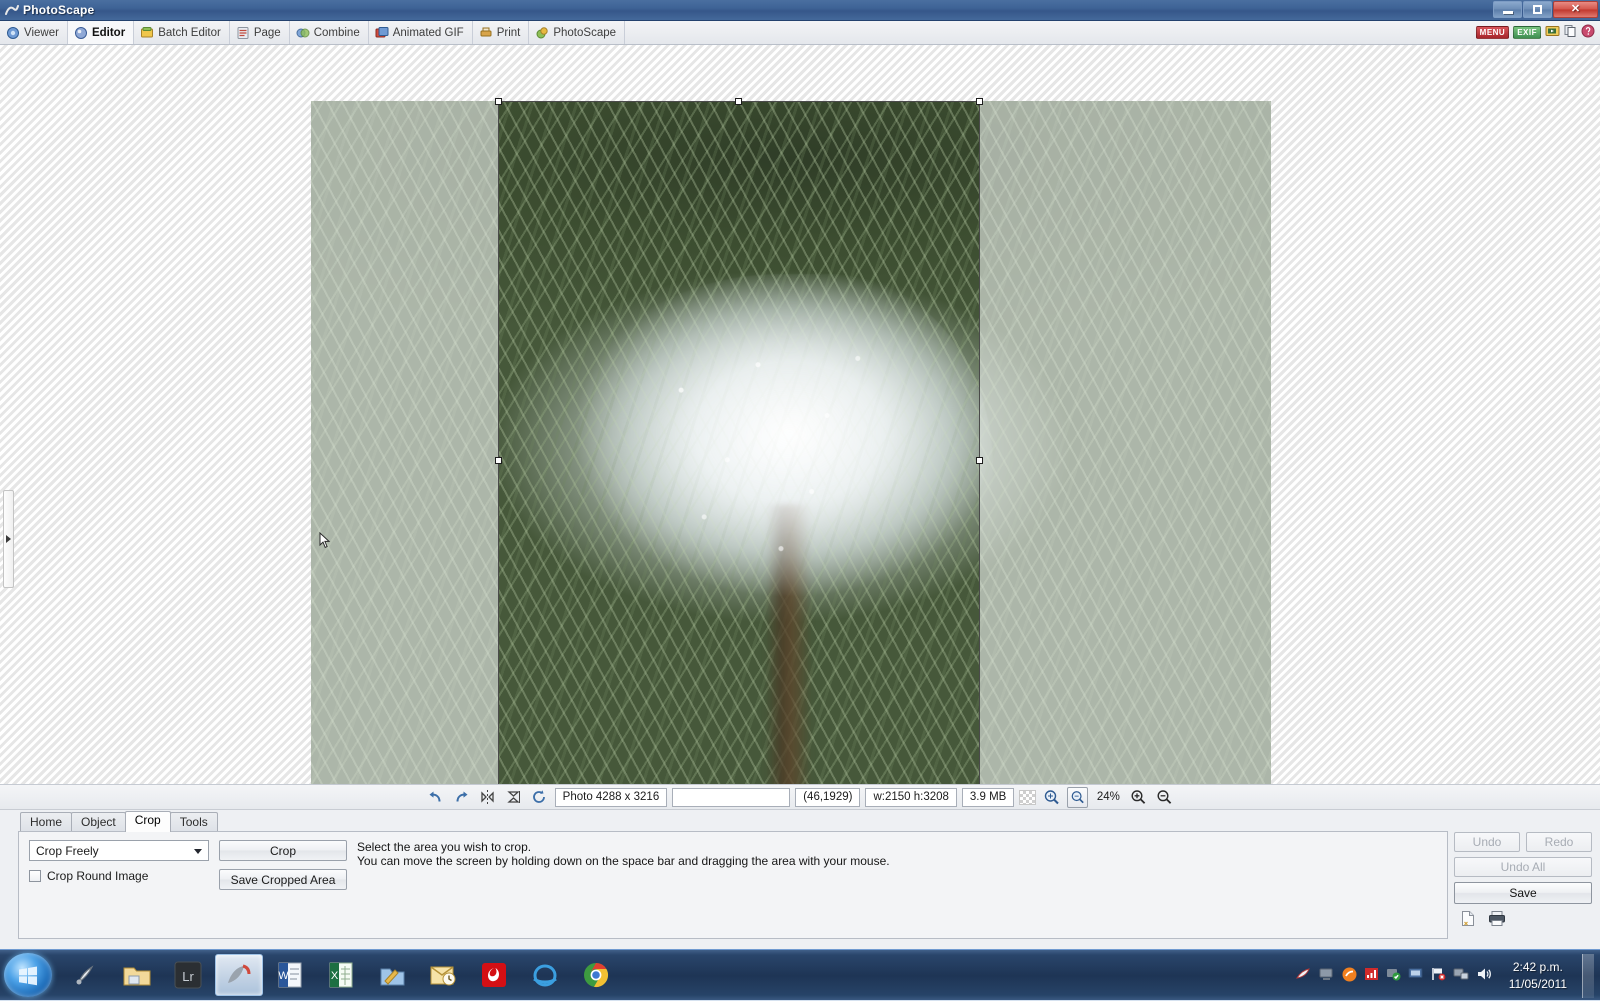 The height and width of the screenshot is (1001, 1600). What do you see at coordinates (12, 10) in the screenshot?
I see `photoscape-logo-icon` at bounding box center [12, 10].